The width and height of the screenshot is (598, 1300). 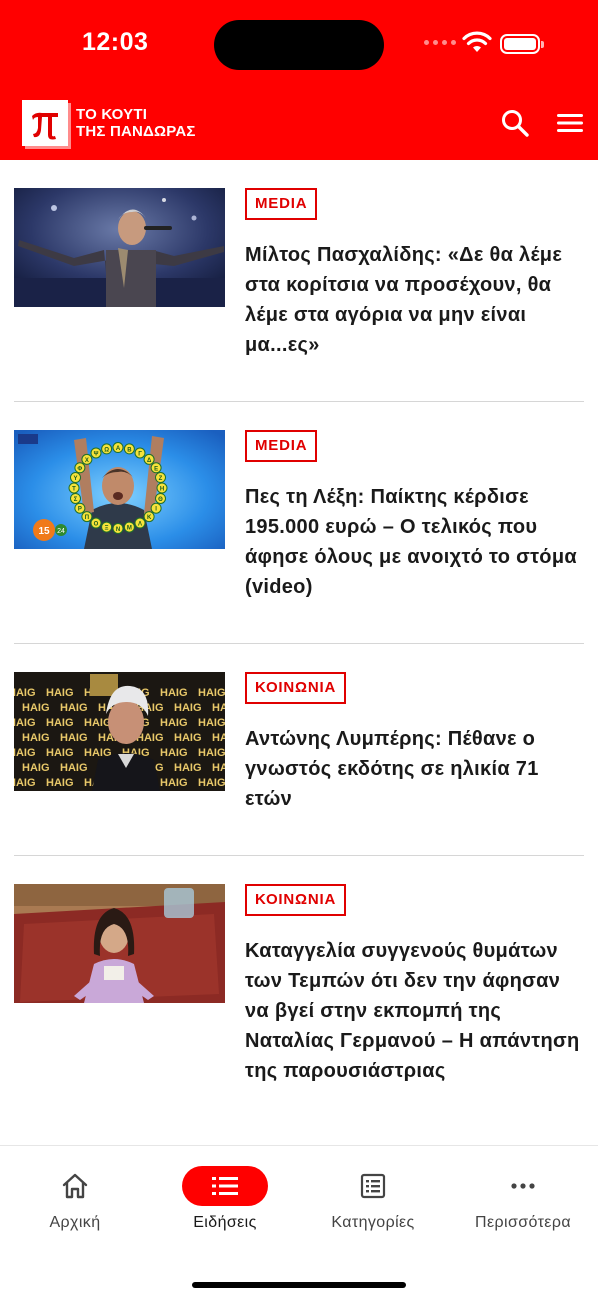 I want to click on active-pill, so click(x=225, y=1186).